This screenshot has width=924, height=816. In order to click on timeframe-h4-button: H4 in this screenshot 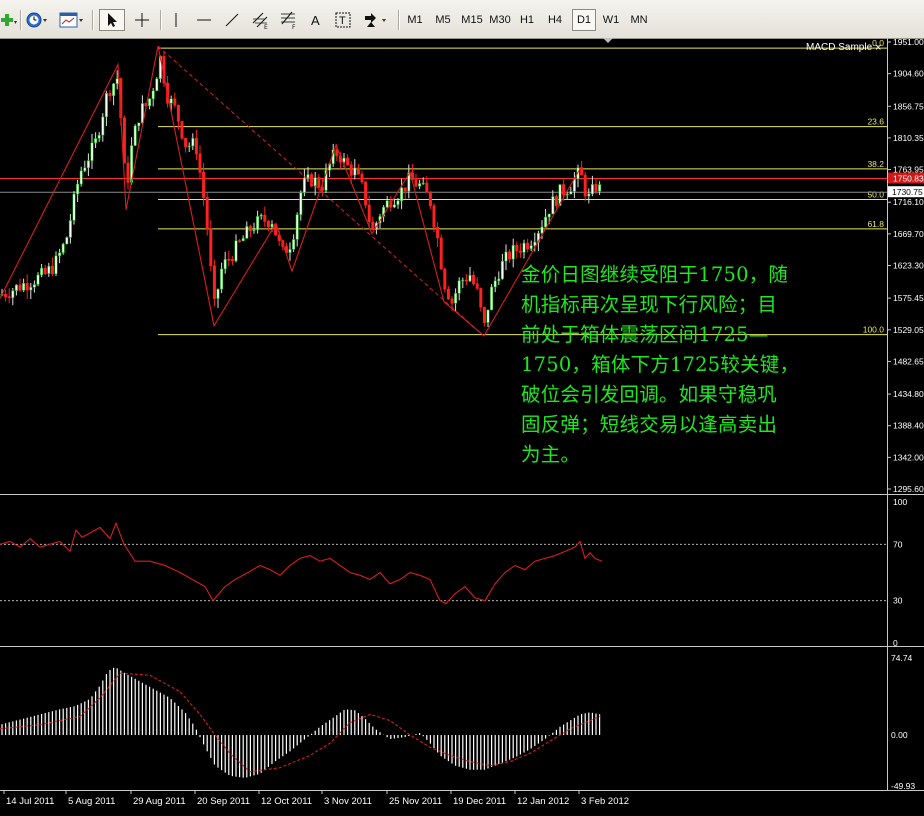, I will do `click(555, 20)`.